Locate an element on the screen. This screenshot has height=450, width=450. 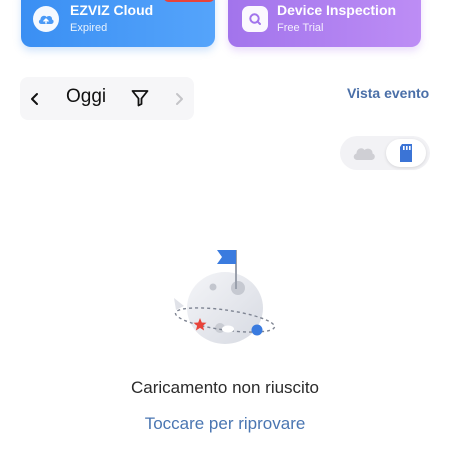
cloud-storage-option is located at coordinates (364, 153).